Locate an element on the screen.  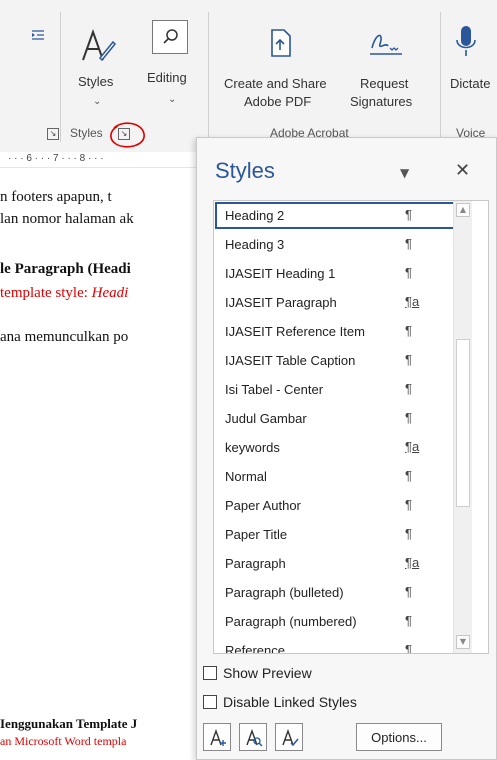
doc-line: lan nomor halaman ak is located at coordinates (67, 219).